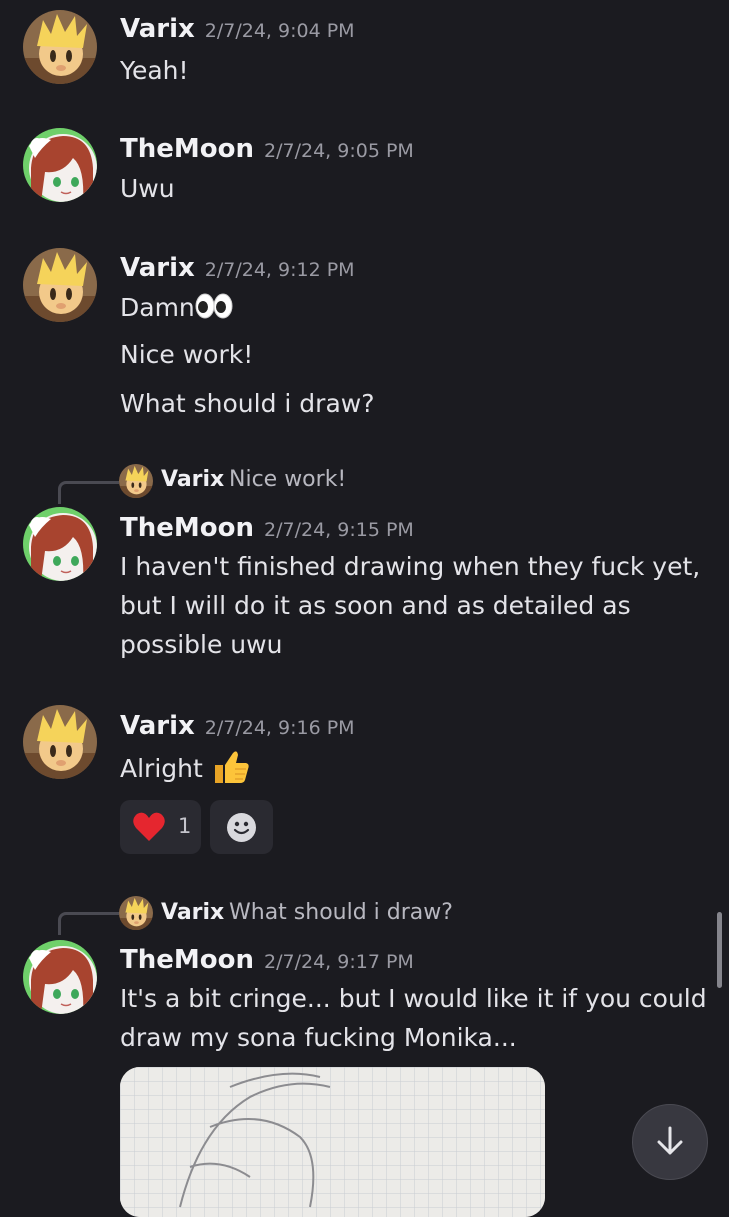 The width and height of the screenshot is (729, 1217). I want to click on timestamp: 2/7/24, 9:16 PM, so click(279, 728).